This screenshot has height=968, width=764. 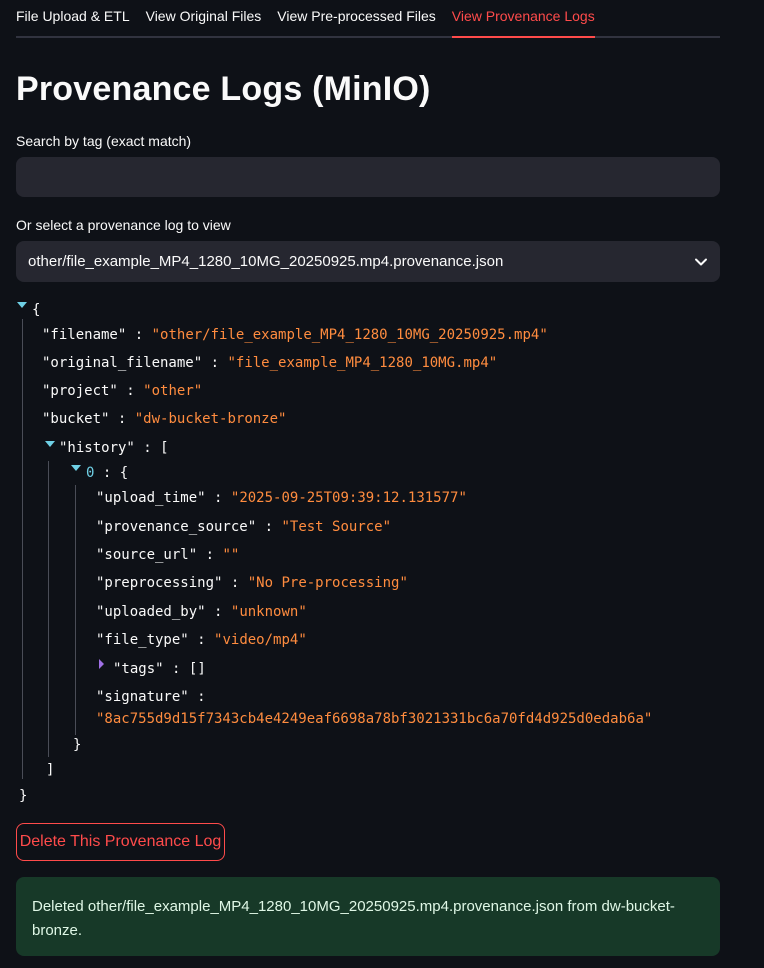 I want to click on tree-guide-history, so click(x=48, y=609).